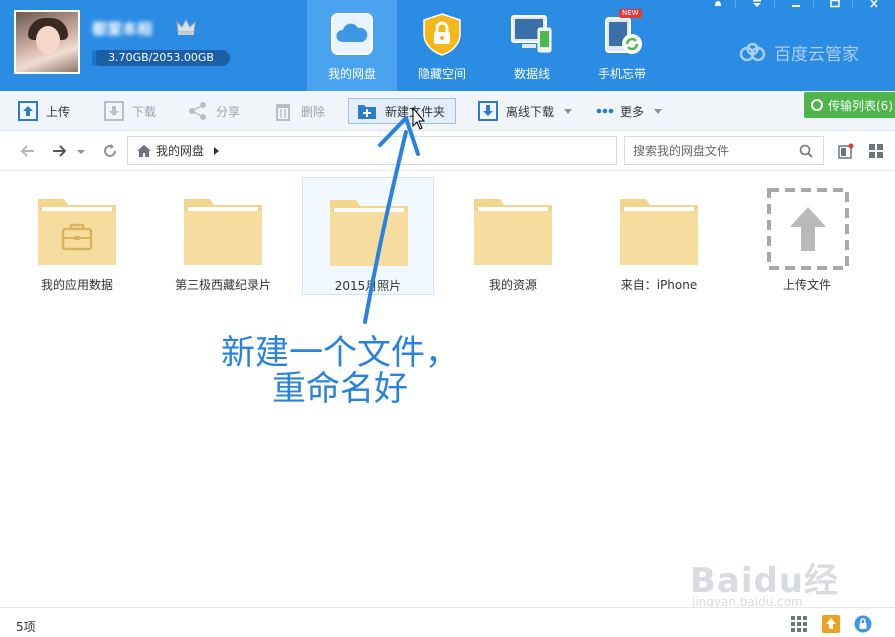  What do you see at coordinates (44, 111) in the screenshot?
I see `upload-button: 上传` at bounding box center [44, 111].